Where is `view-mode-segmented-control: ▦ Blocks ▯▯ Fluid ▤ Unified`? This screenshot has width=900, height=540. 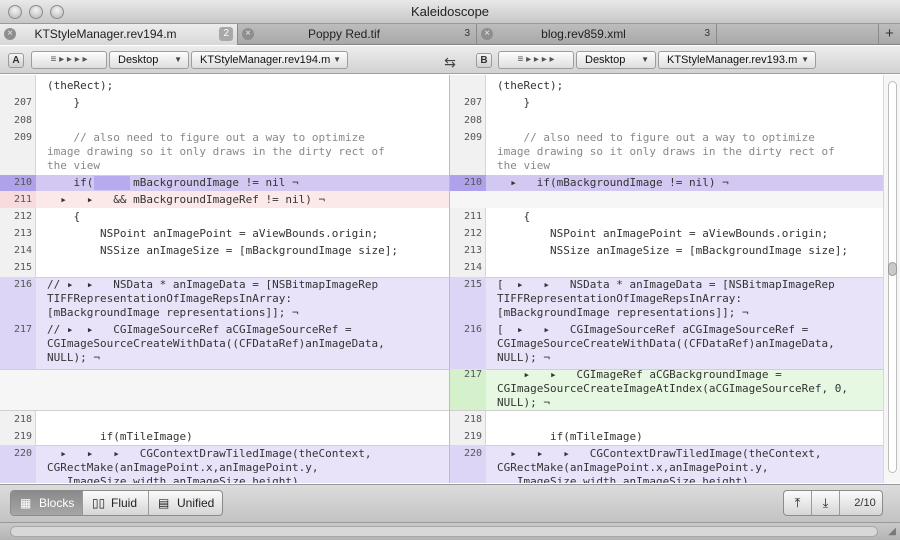 view-mode-segmented-control: ▦ Blocks ▯▯ Fluid ▤ Unified is located at coordinates (116, 503).